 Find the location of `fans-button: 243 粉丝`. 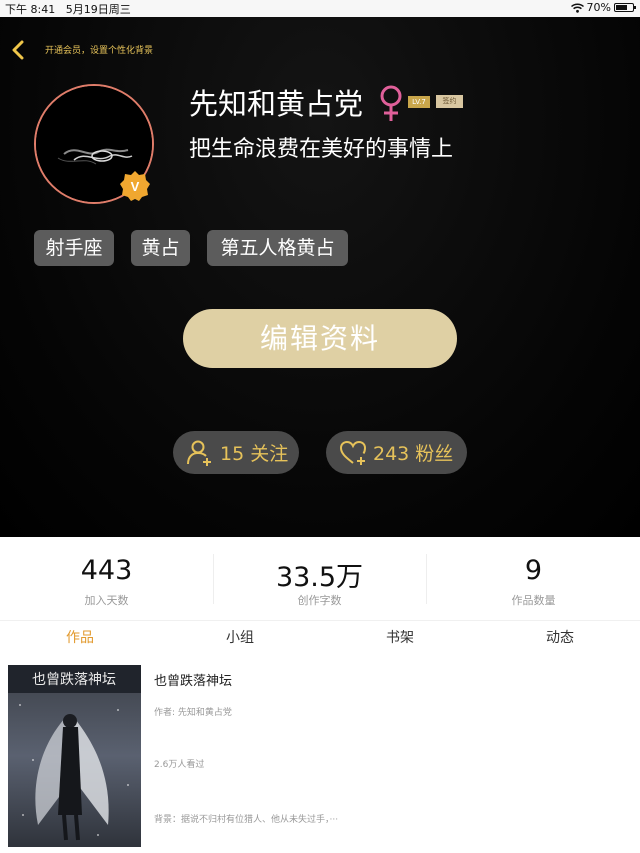

fans-button: 243 粉丝 is located at coordinates (396, 452).